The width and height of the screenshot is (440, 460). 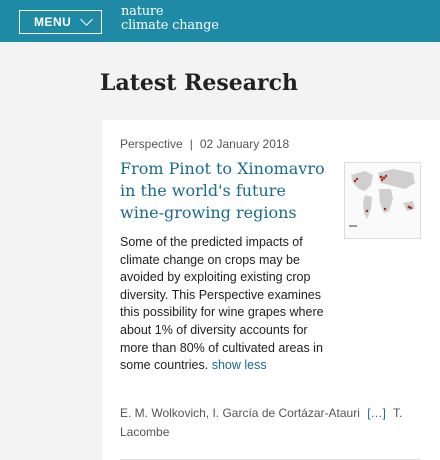 What do you see at coordinates (142, 11) in the screenshot?
I see `logo-line-nature: nature` at bounding box center [142, 11].